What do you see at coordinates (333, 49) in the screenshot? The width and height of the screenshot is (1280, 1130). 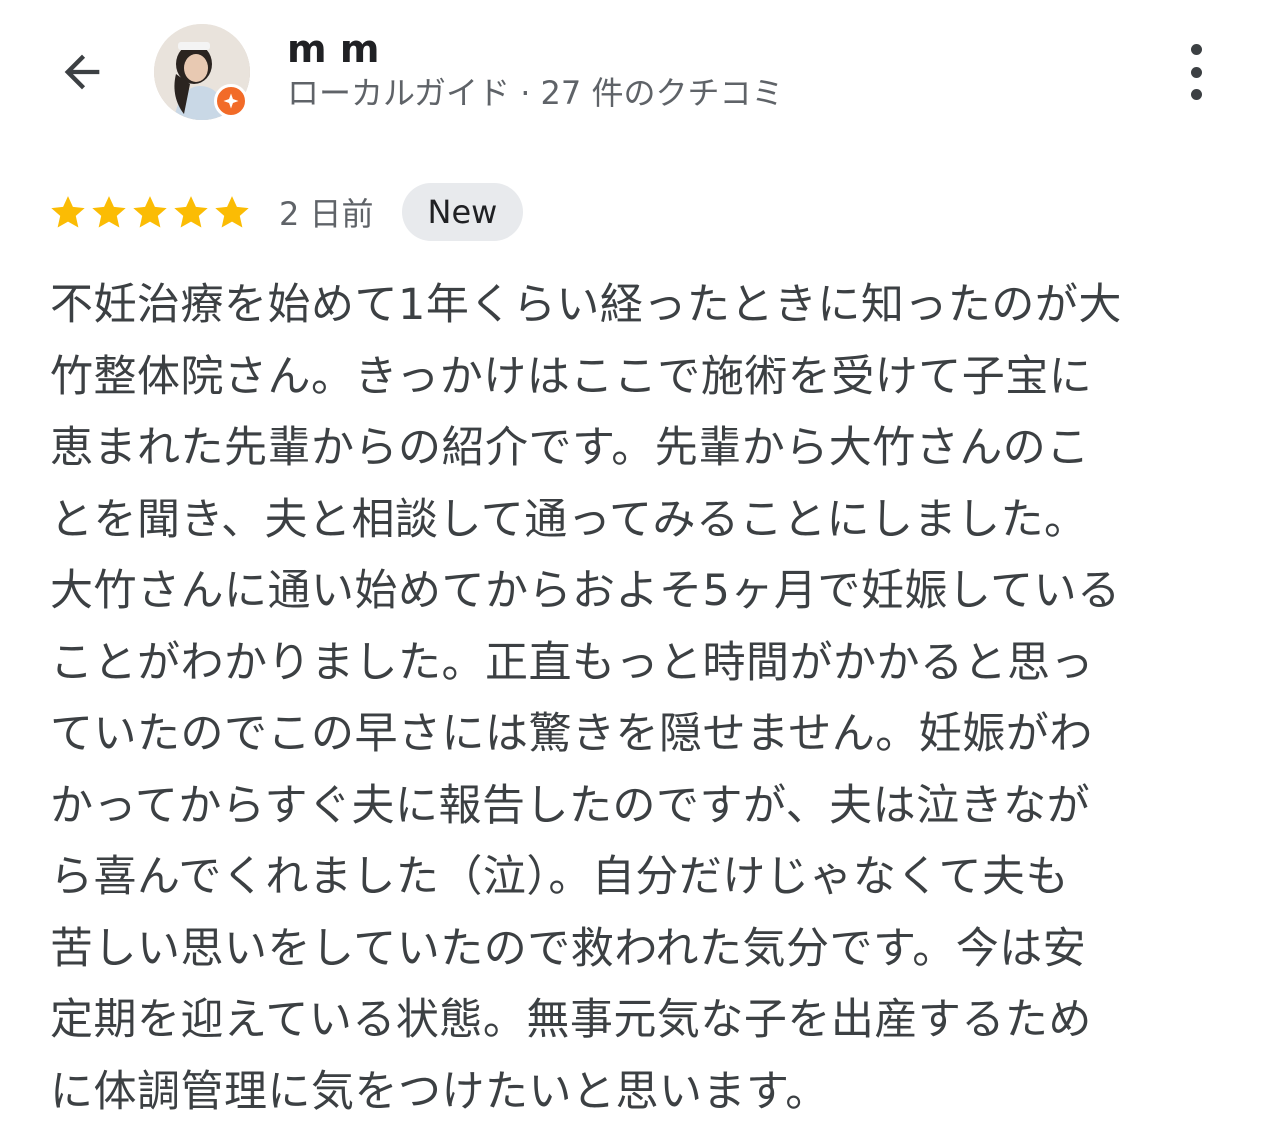 I see `user-name: m m` at bounding box center [333, 49].